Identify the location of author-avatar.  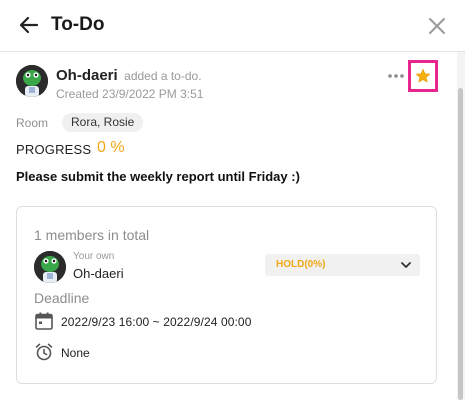
(32, 81).